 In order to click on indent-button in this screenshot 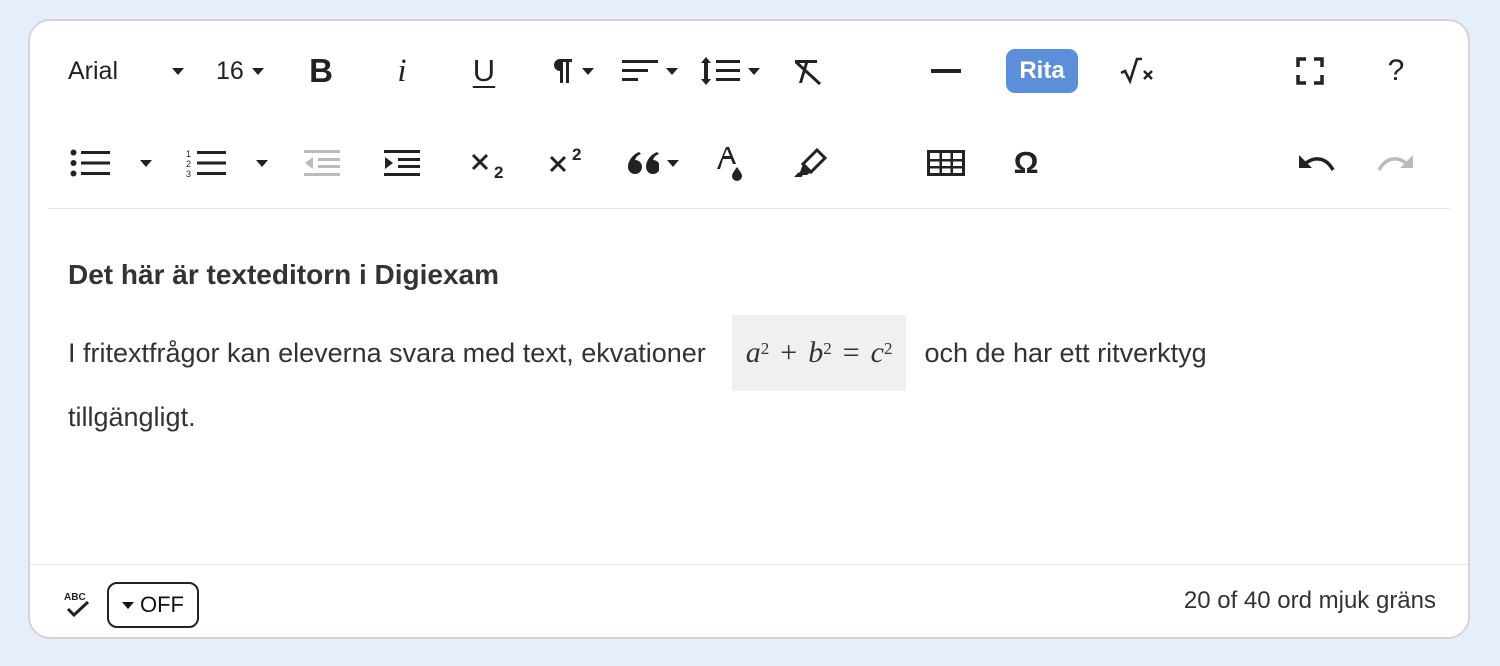, I will do `click(402, 163)`.